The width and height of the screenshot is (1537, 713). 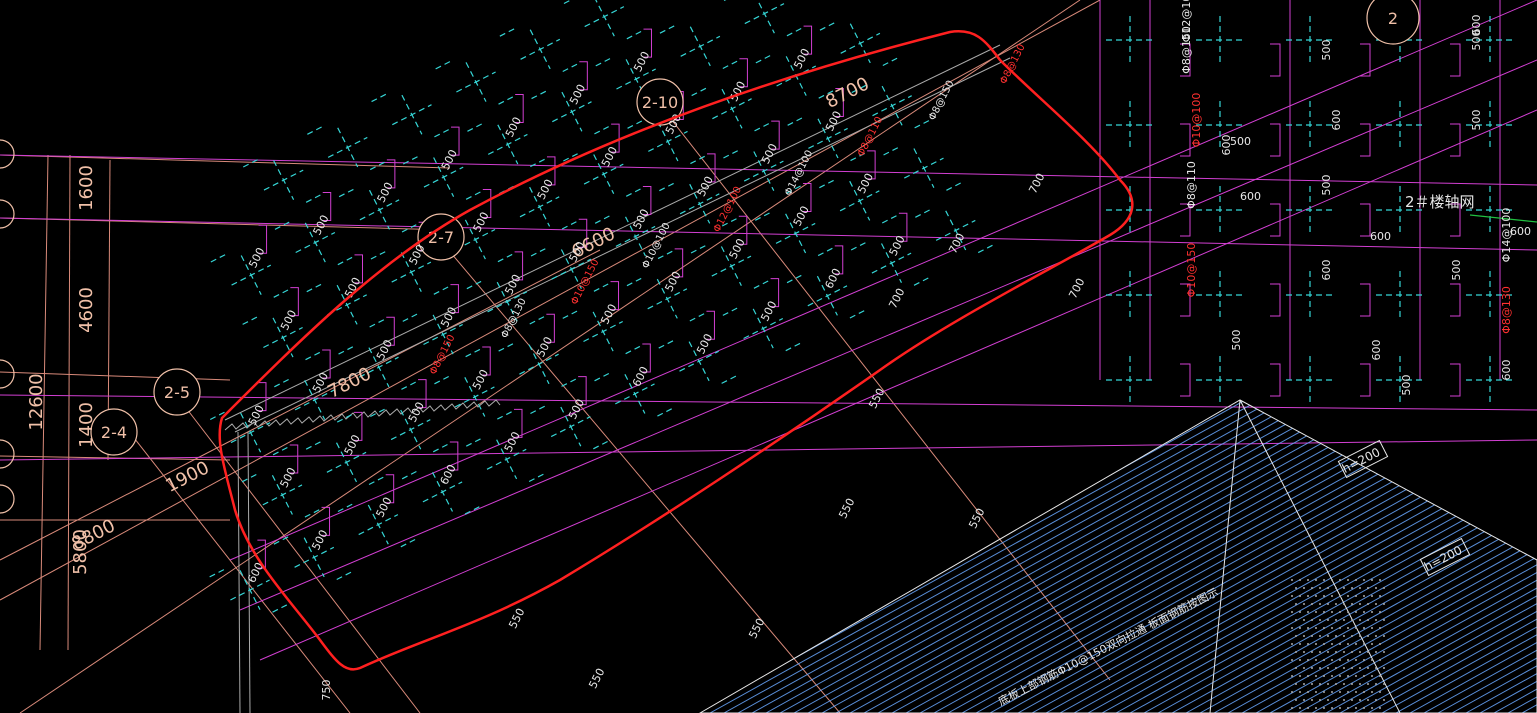 I want to click on bubble-label: 2, so click(x=1393, y=18).